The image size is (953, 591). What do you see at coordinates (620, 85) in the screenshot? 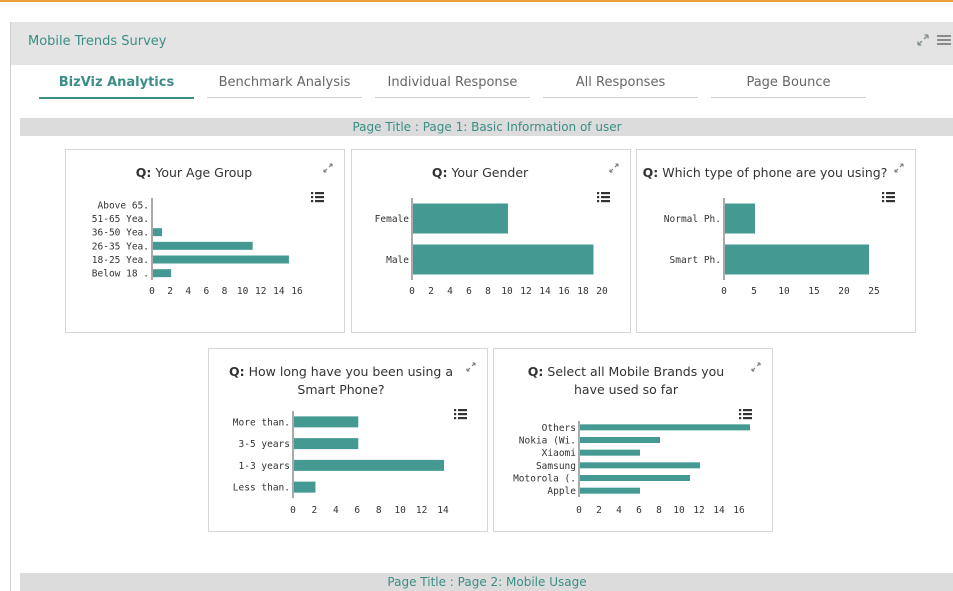
I see `tab-all-responses: All Responses` at bounding box center [620, 85].